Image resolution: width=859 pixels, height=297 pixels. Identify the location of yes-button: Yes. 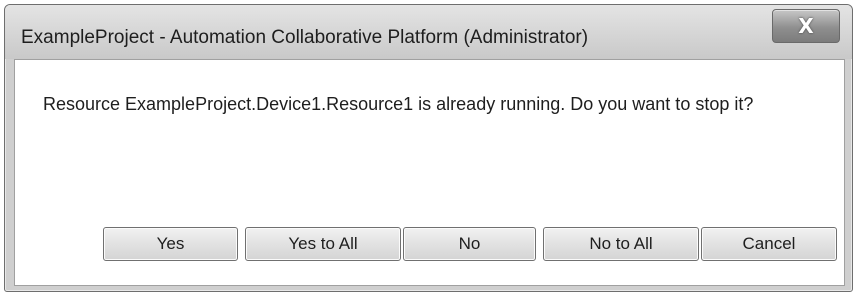
(170, 244).